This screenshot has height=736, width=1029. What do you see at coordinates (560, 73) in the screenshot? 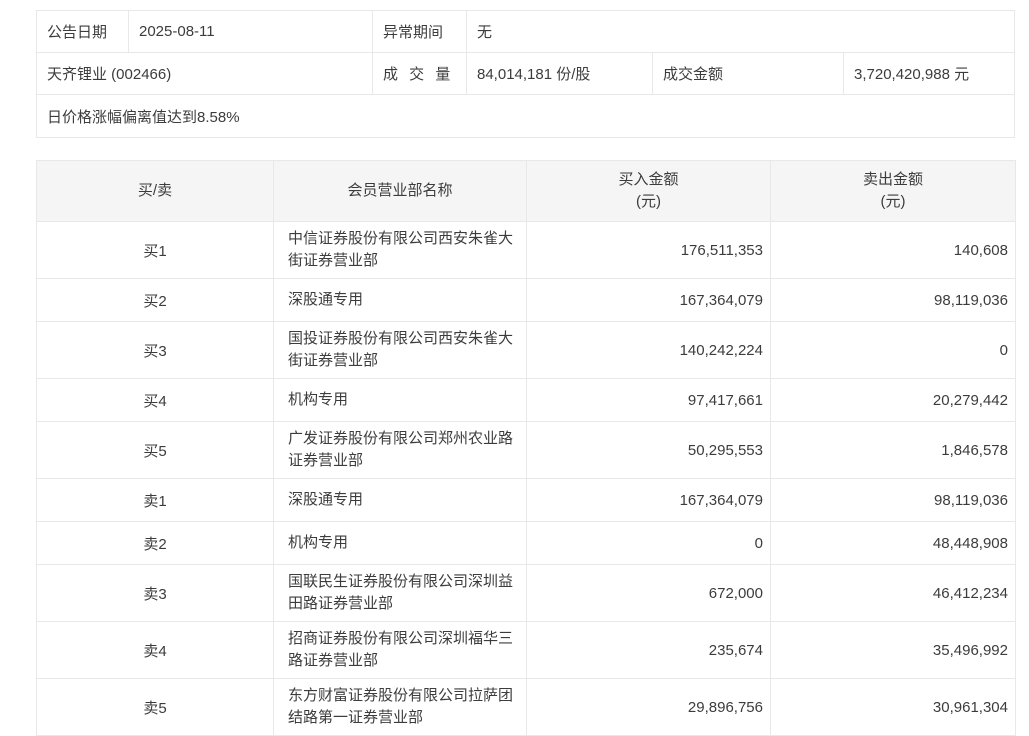
I see `volume-value: 84,014,181 份/股` at bounding box center [560, 73].